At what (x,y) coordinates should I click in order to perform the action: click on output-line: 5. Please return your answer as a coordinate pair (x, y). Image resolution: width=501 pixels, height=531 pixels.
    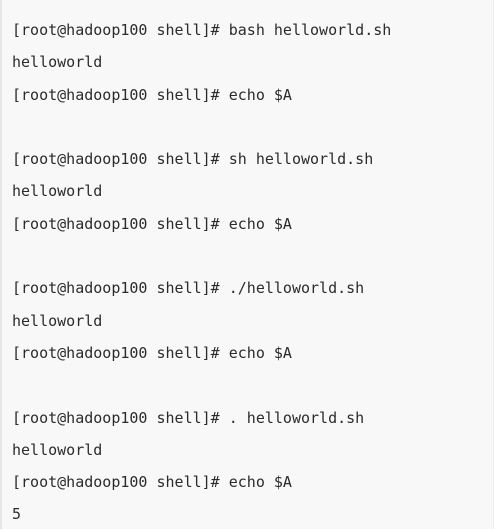
    Looking at the image, I should click on (17, 514).